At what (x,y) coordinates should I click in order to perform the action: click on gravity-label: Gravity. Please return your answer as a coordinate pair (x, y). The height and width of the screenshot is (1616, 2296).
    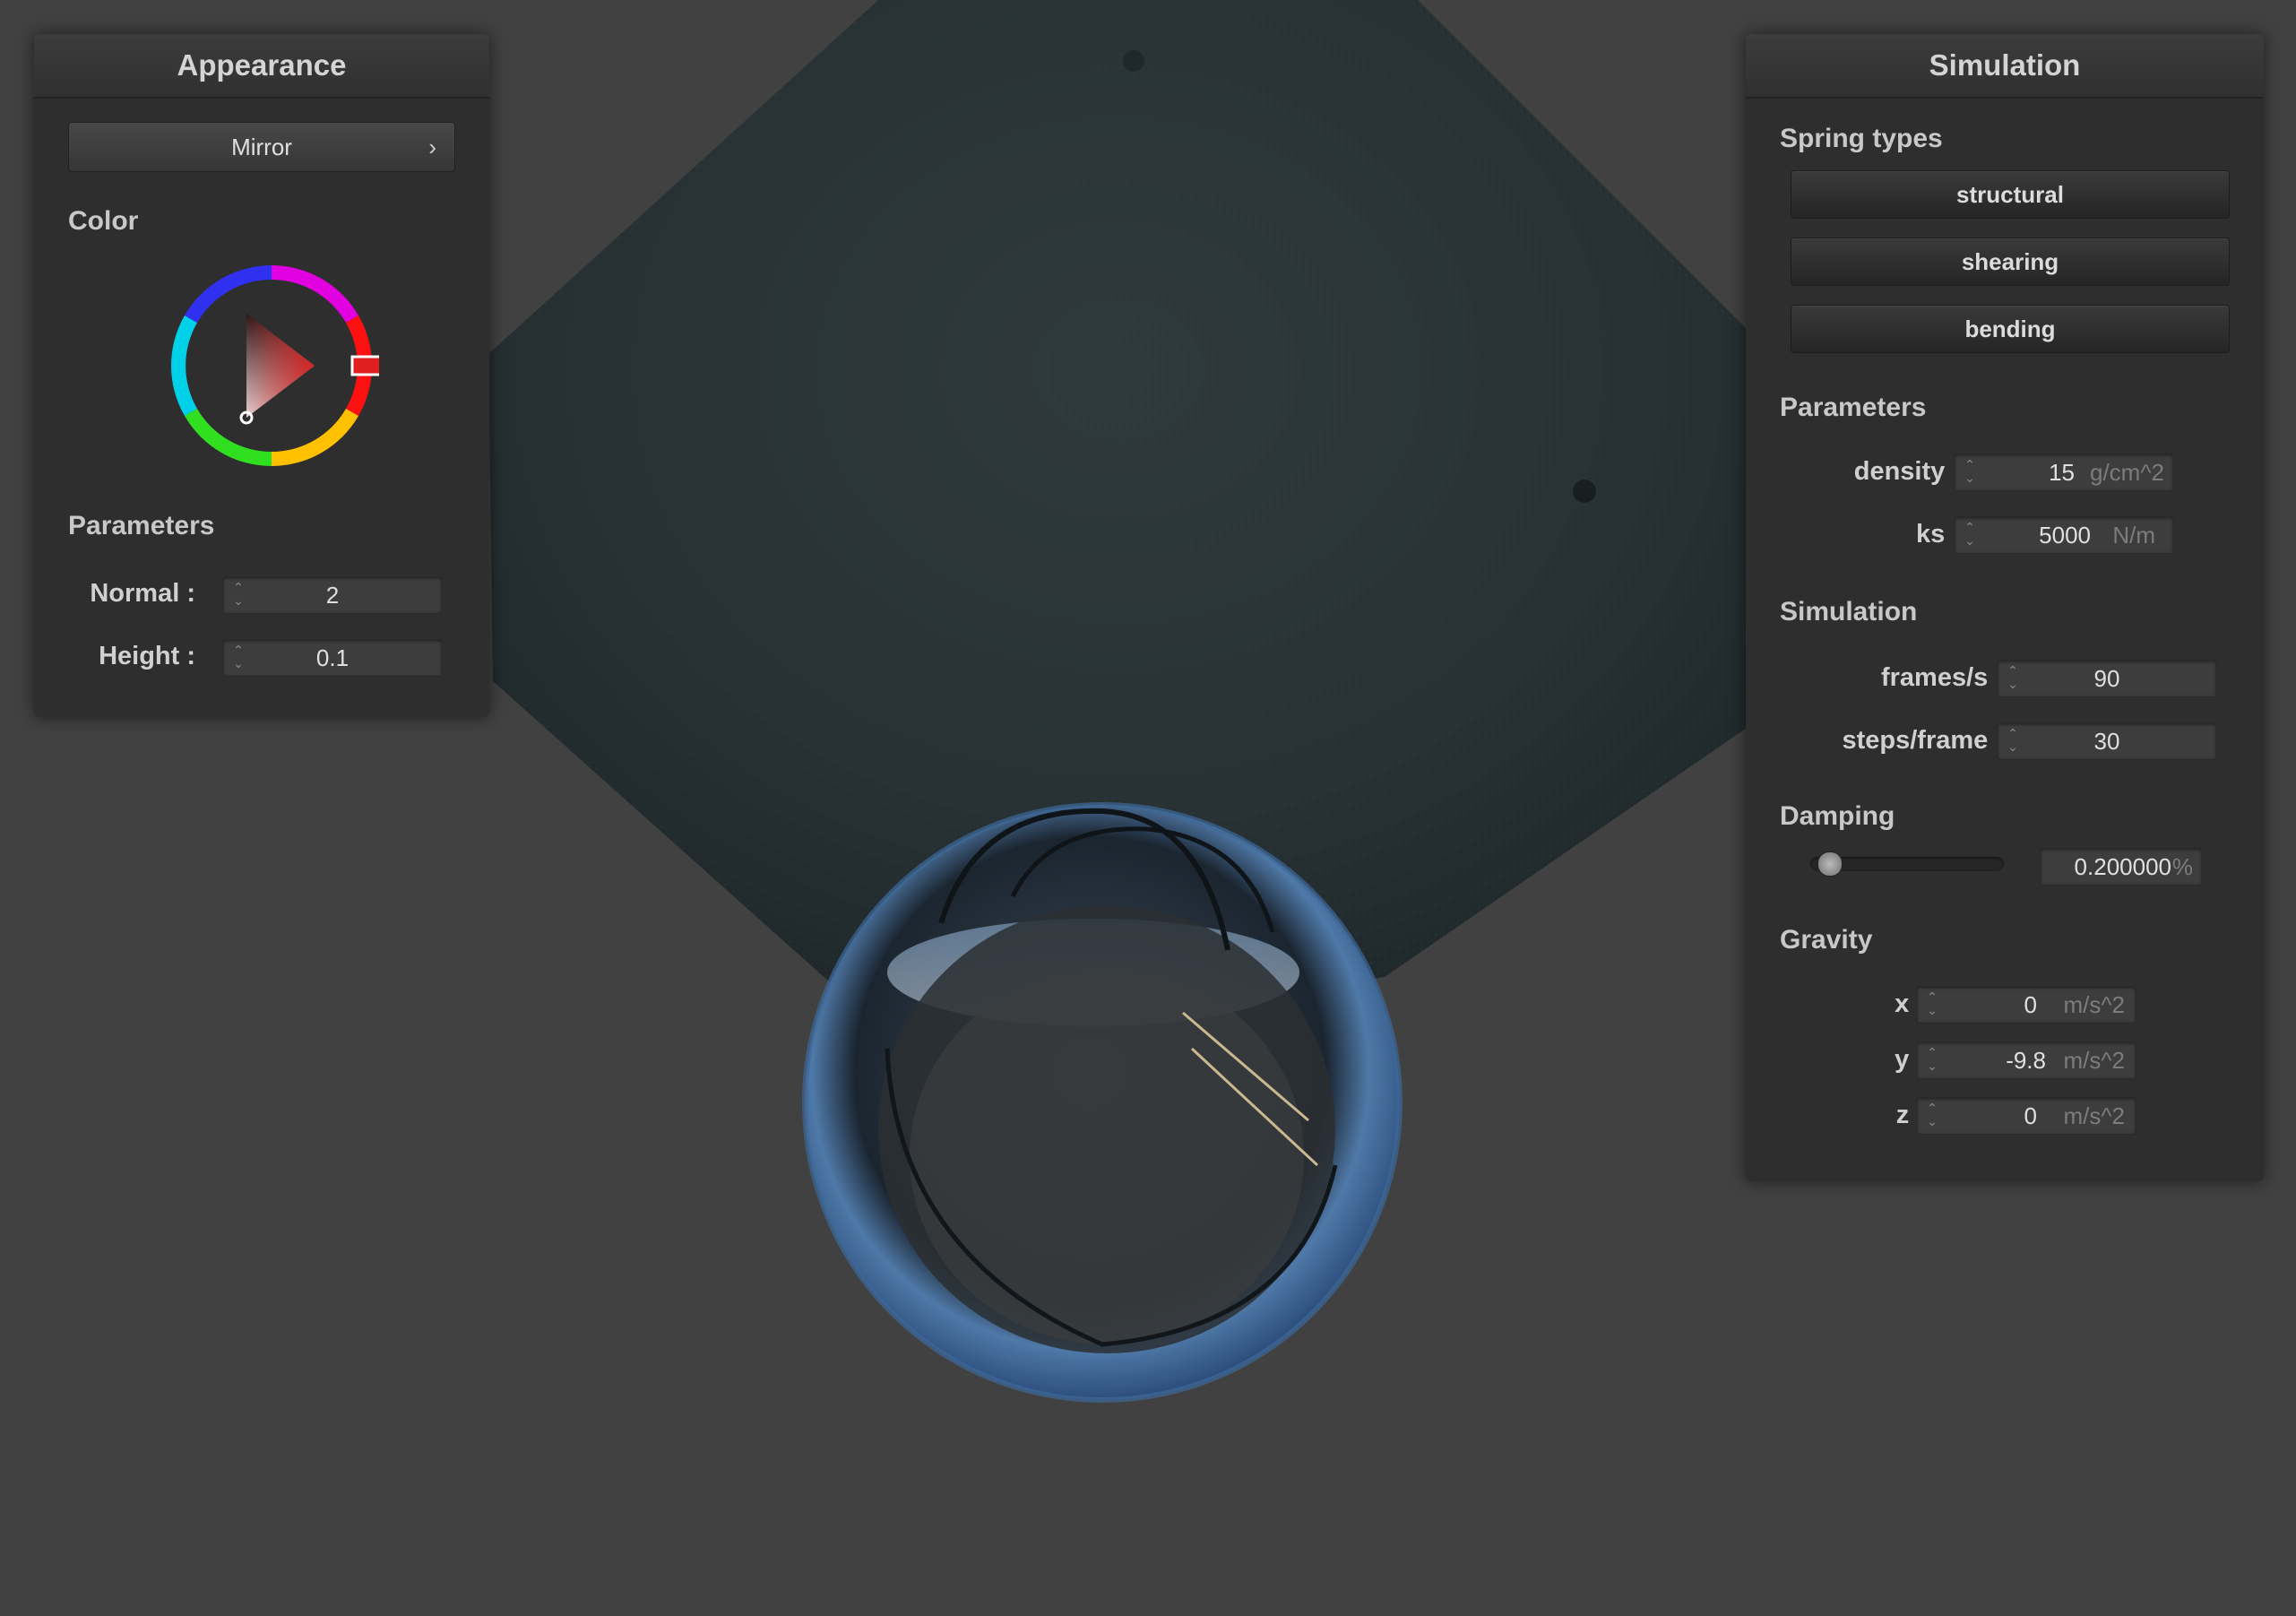
    Looking at the image, I should click on (1827, 940).